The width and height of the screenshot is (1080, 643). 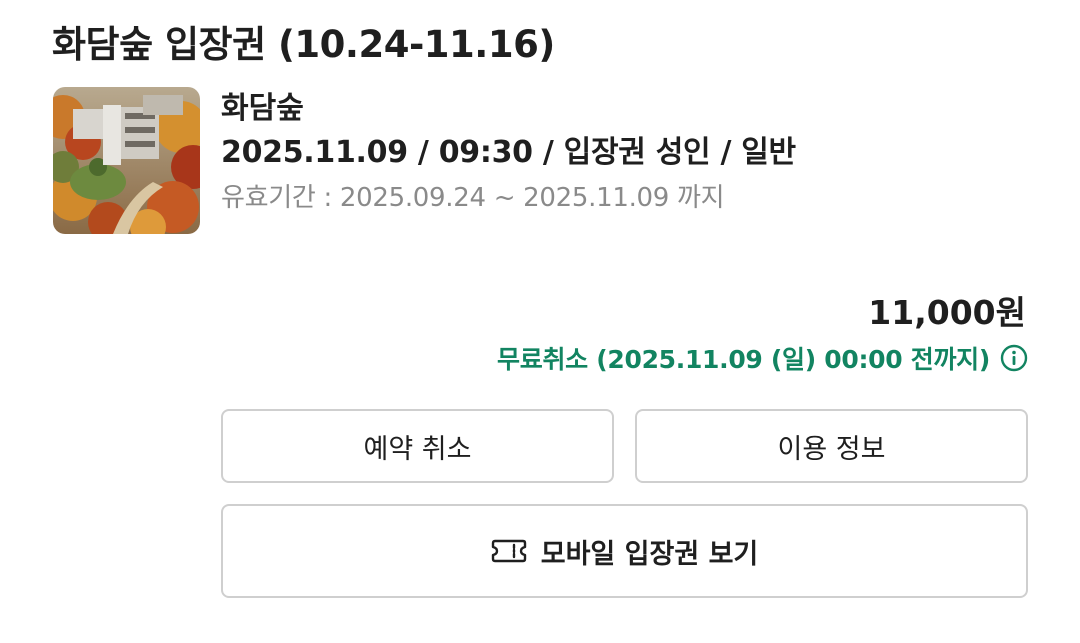 I want to click on booking-detail: 2025.11.09 / 09:30 / 입장권 성인 / 일반, so click(x=508, y=152).